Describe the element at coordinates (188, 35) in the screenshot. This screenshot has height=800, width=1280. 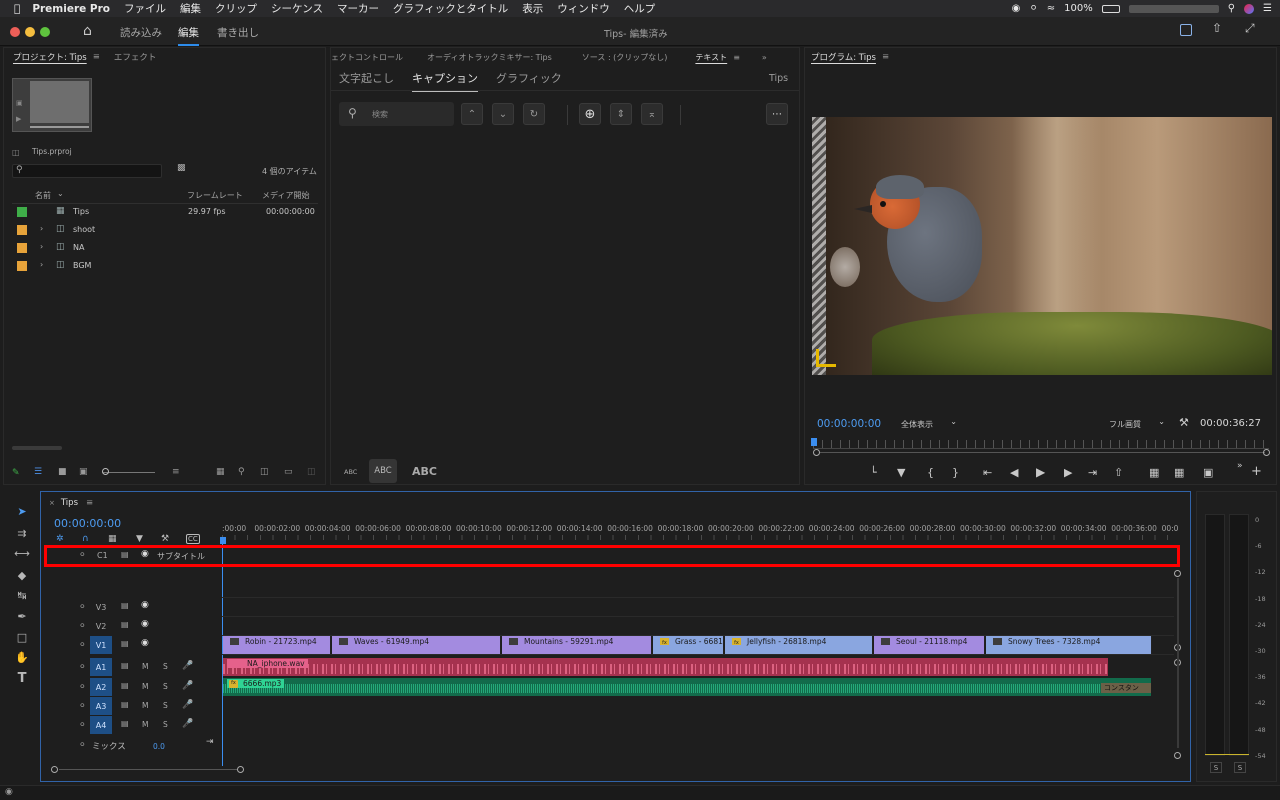
I see `workspace-edit: 編集` at that location.